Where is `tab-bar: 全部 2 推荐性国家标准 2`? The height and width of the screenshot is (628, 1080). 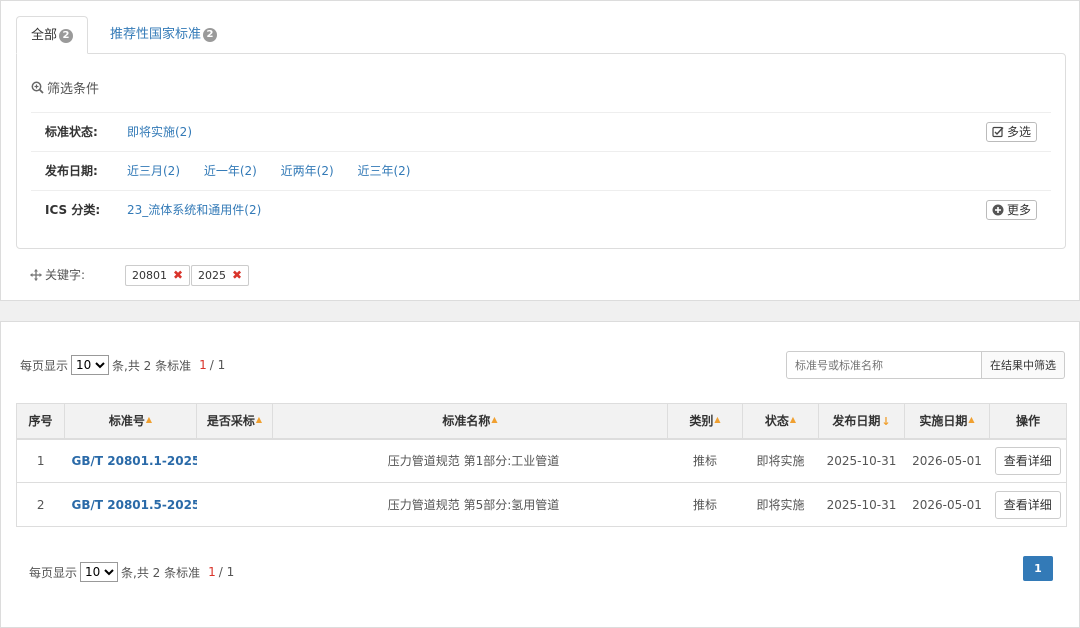 tab-bar: 全部 2 推荐性国家标准 2 is located at coordinates (541, 35).